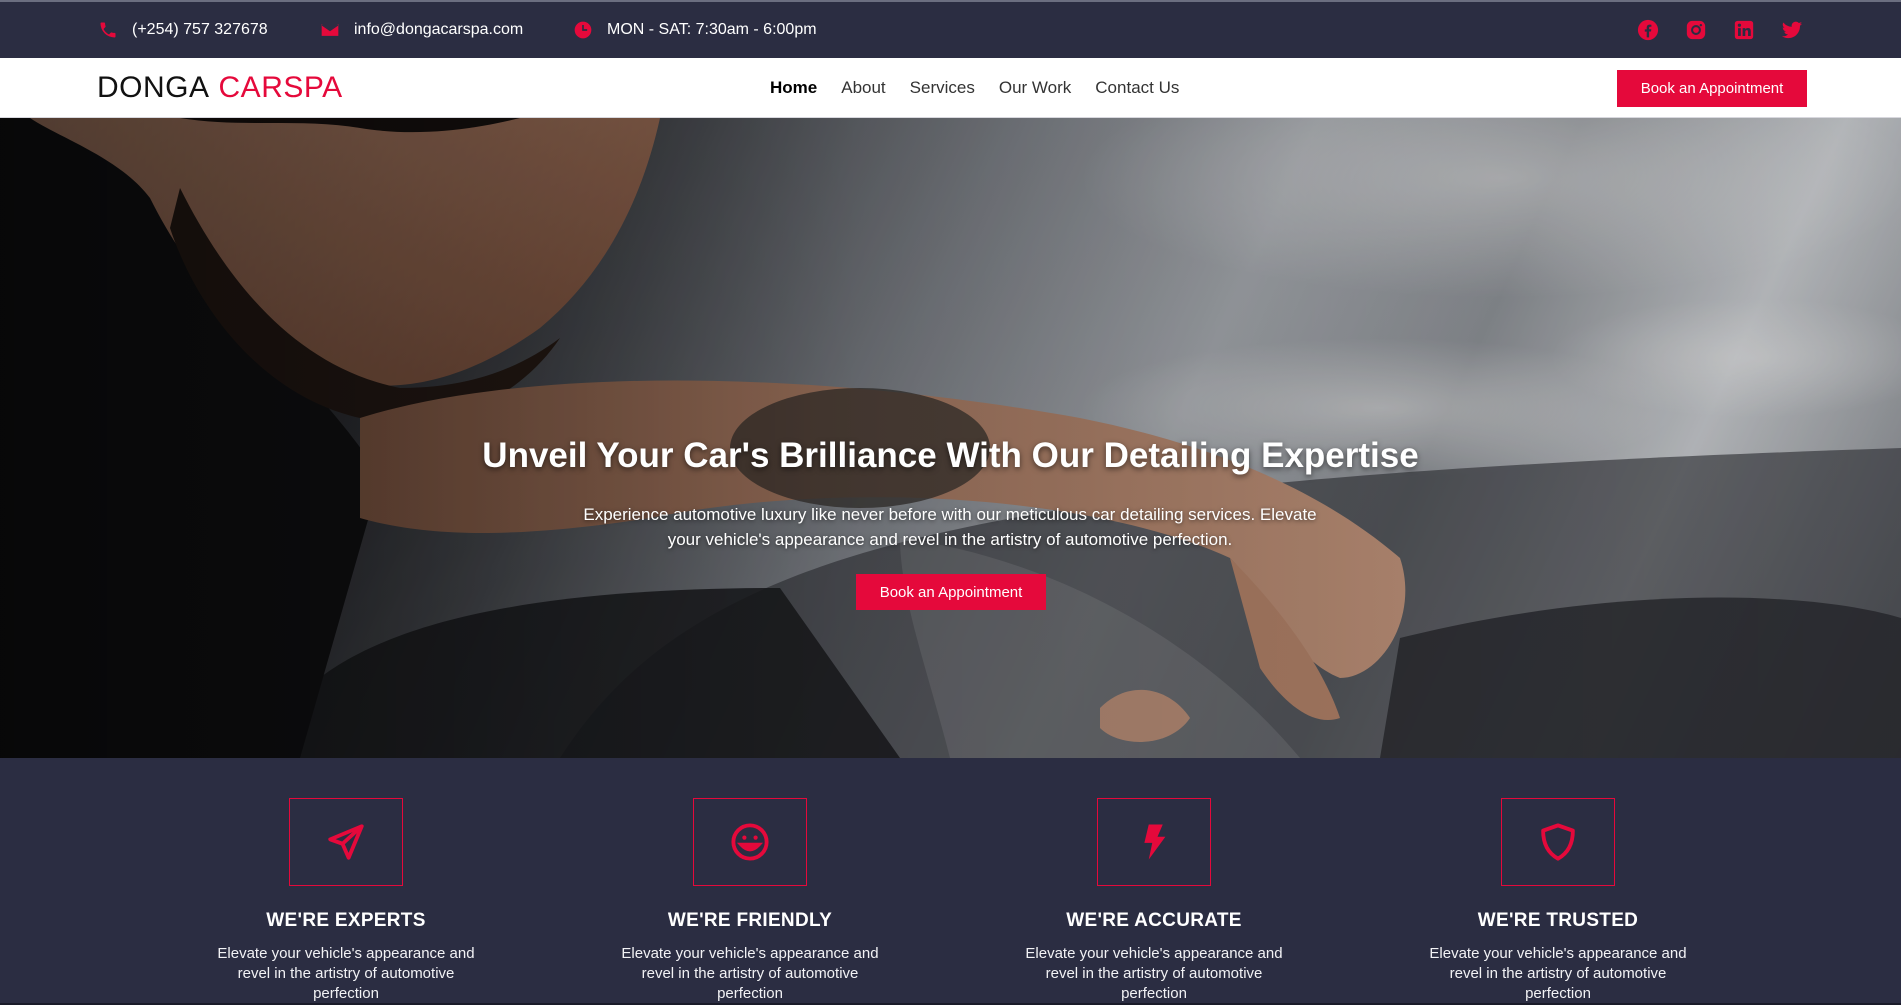  What do you see at coordinates (1712, 88) in the screenshot?
I see `book-appointment-button: Book an Appointment` at bounding box center [1712, 88].